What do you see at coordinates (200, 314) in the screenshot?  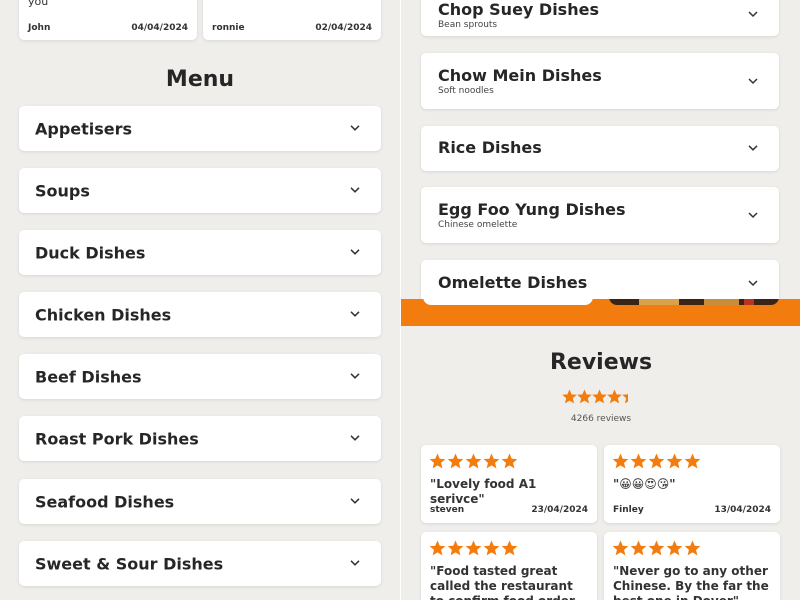 I see `menu-category-chicken: Chicken Dishes` at bounding box center [200, 314].